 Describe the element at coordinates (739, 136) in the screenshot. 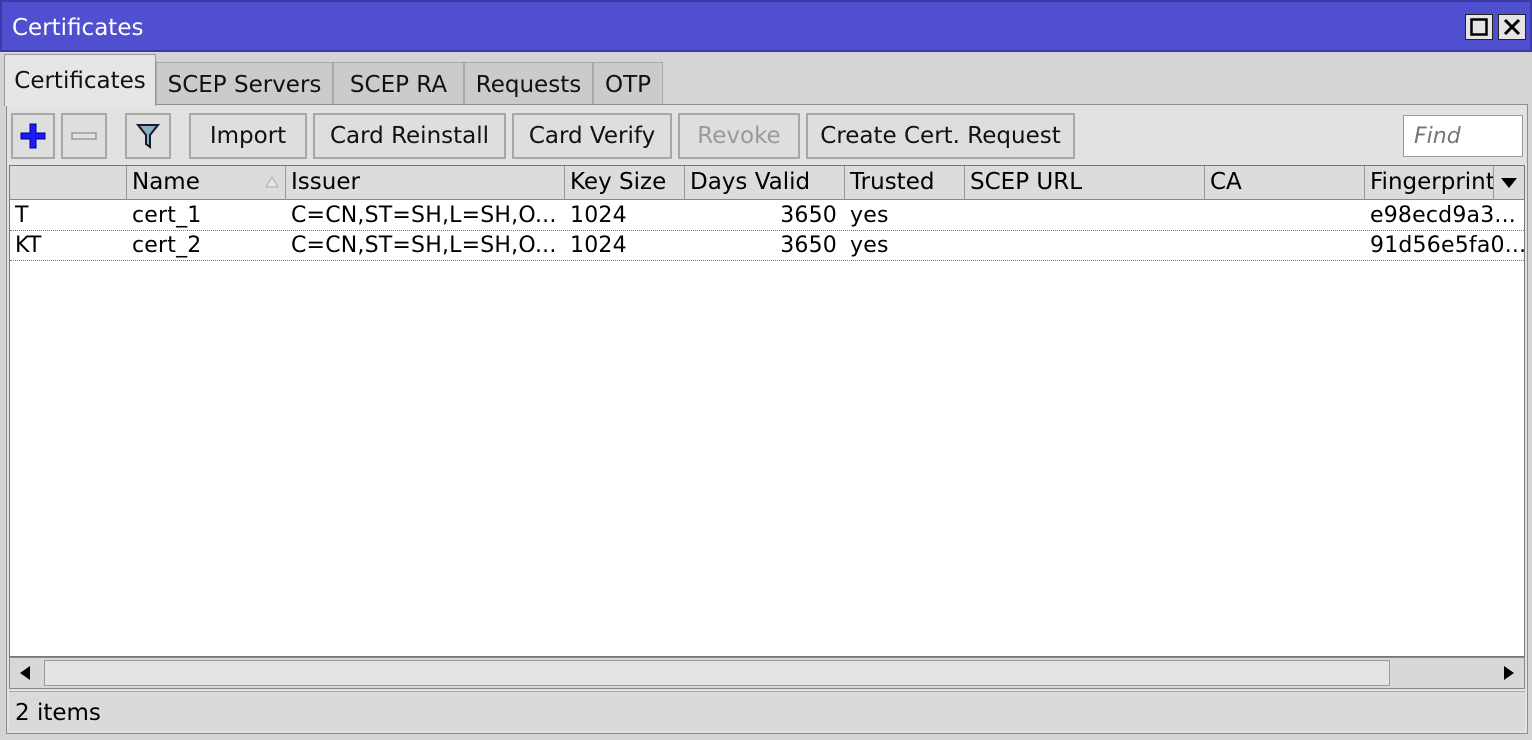

I see `revoke-button: Revoke` at that location.